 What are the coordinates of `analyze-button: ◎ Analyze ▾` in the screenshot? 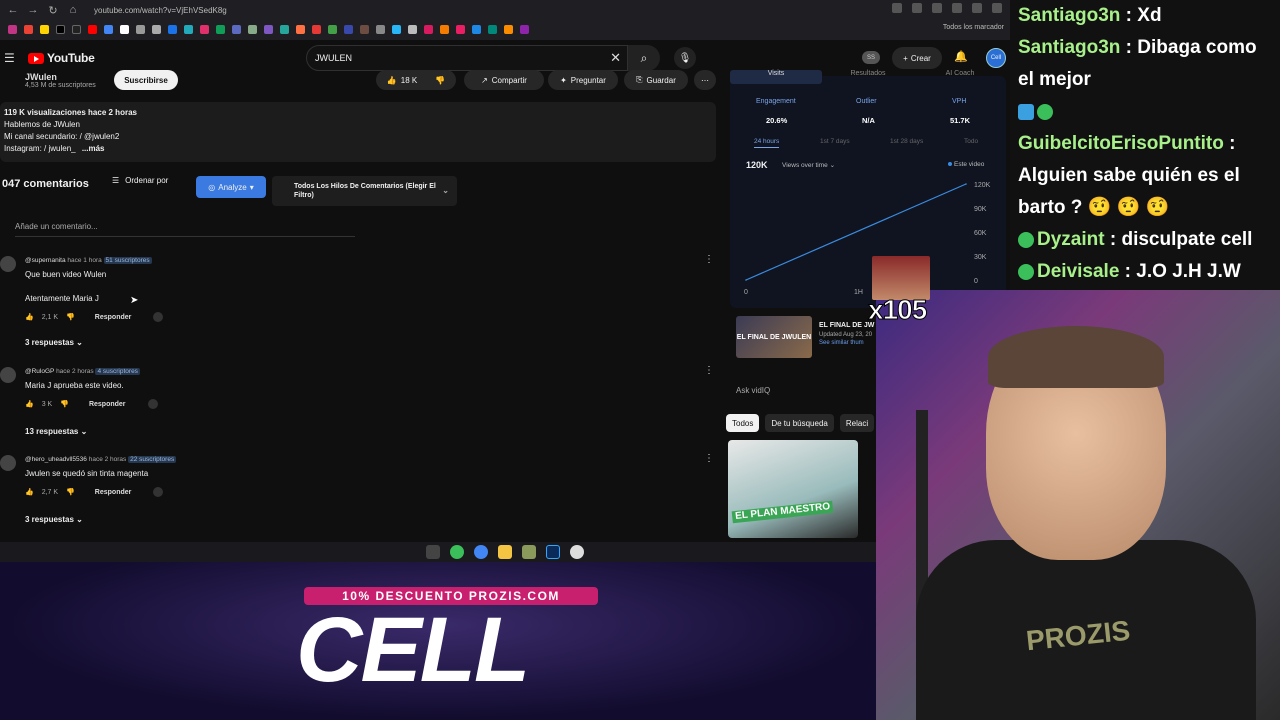 It's located at (231, 187).